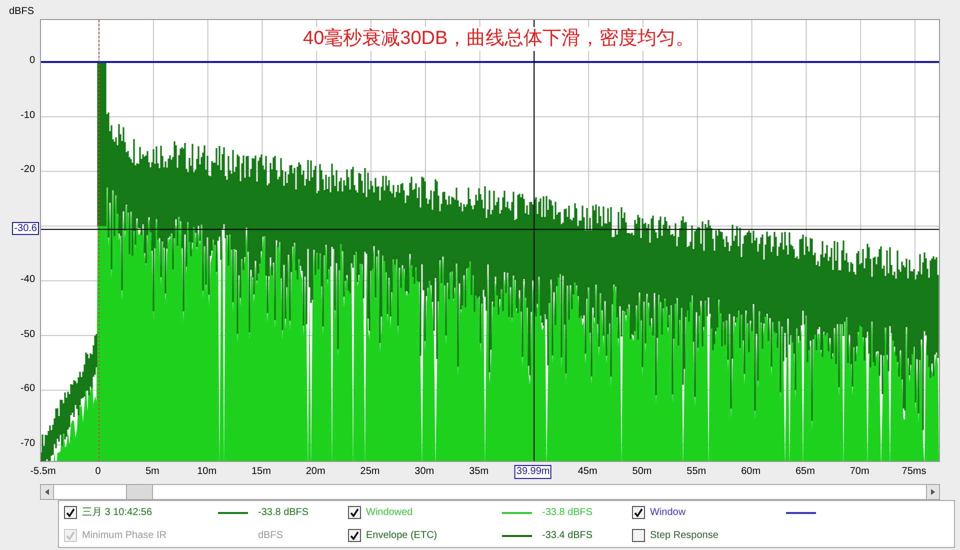 Image resolution: width=960 pixels, height=550 pixels. What do you see at coordinates (533, 472) in the screenshot?
I see `cursor-value-label: 39.99m` at bounding box center [533, 472].